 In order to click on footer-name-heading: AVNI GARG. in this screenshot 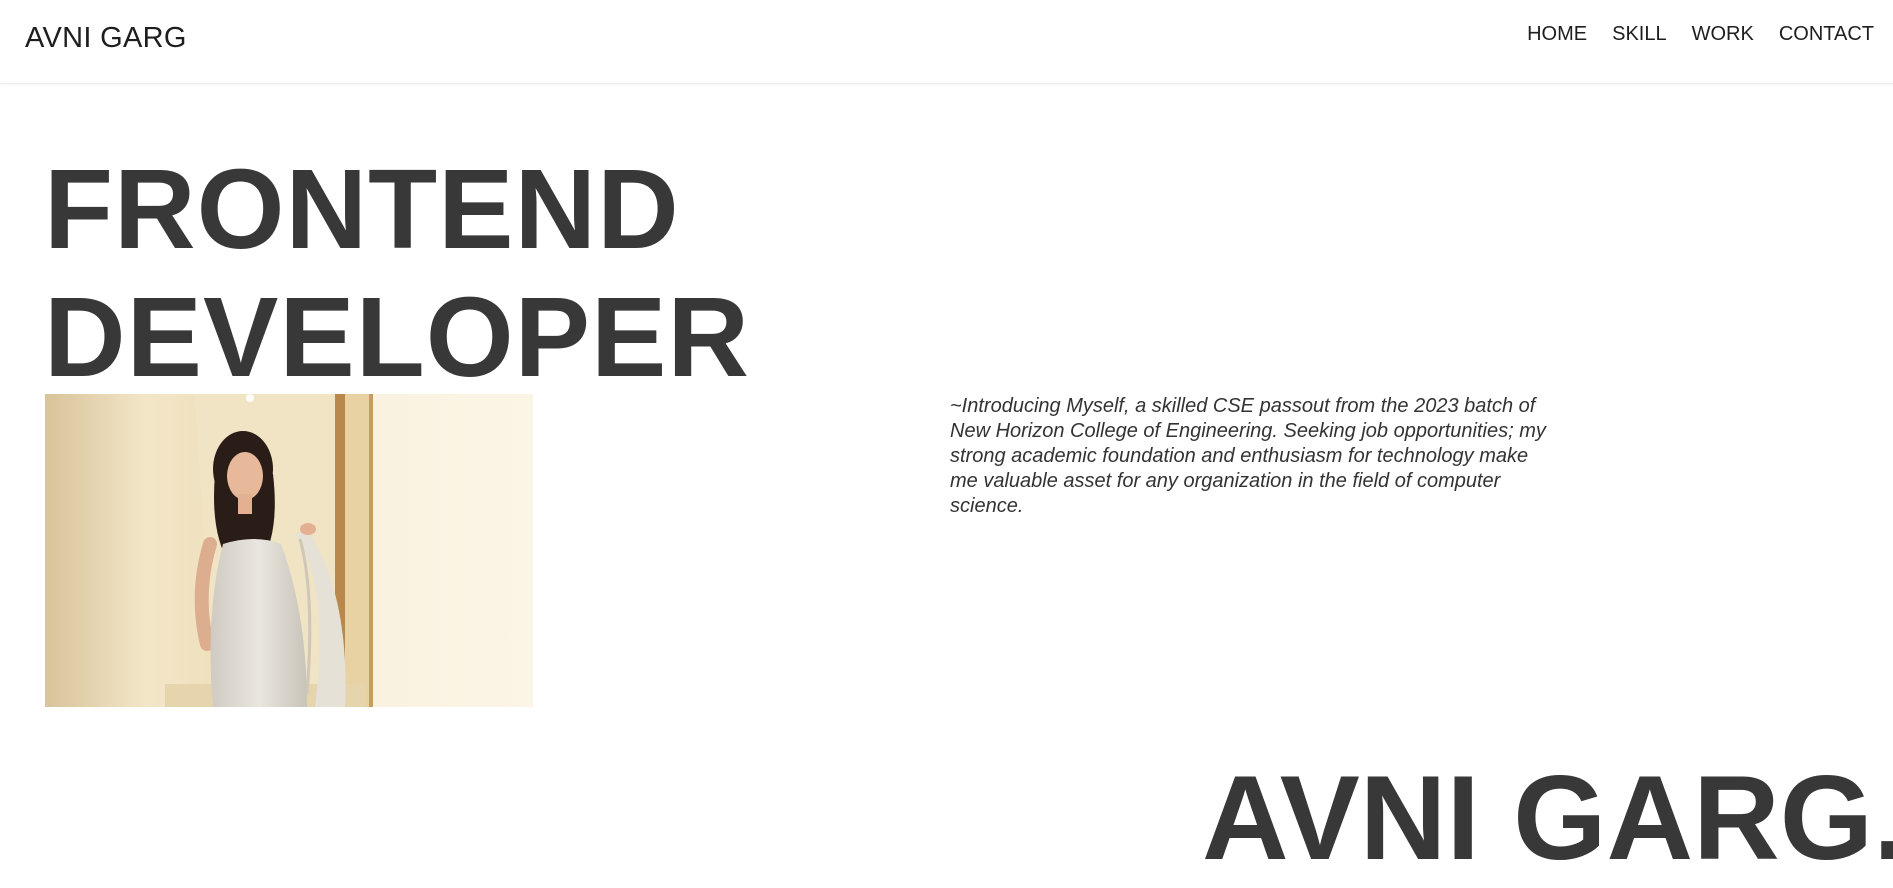, I will do `click(1547, 818)`.